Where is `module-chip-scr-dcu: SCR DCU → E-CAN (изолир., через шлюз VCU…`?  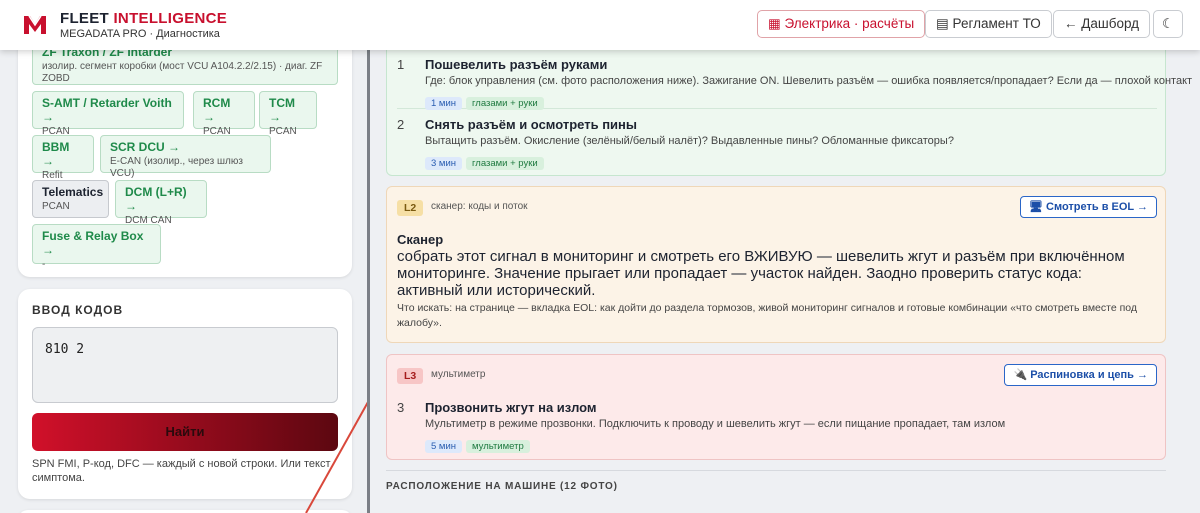
module-chip-scr-dcu: SCR DCU → E-CAN (изолир., через шлюз VCU… is located at coordinates (185, 157).